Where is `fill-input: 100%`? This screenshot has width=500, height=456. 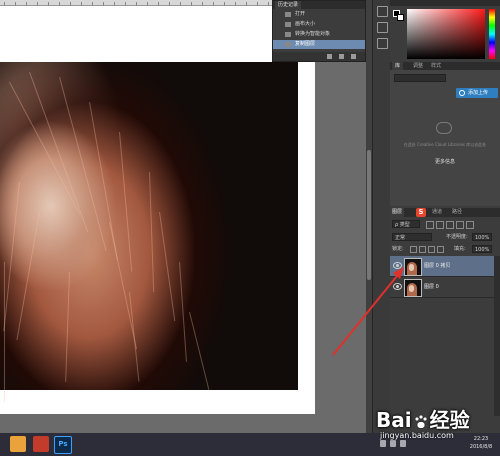
fill-input: 100% is located at coordinates (482, 249).